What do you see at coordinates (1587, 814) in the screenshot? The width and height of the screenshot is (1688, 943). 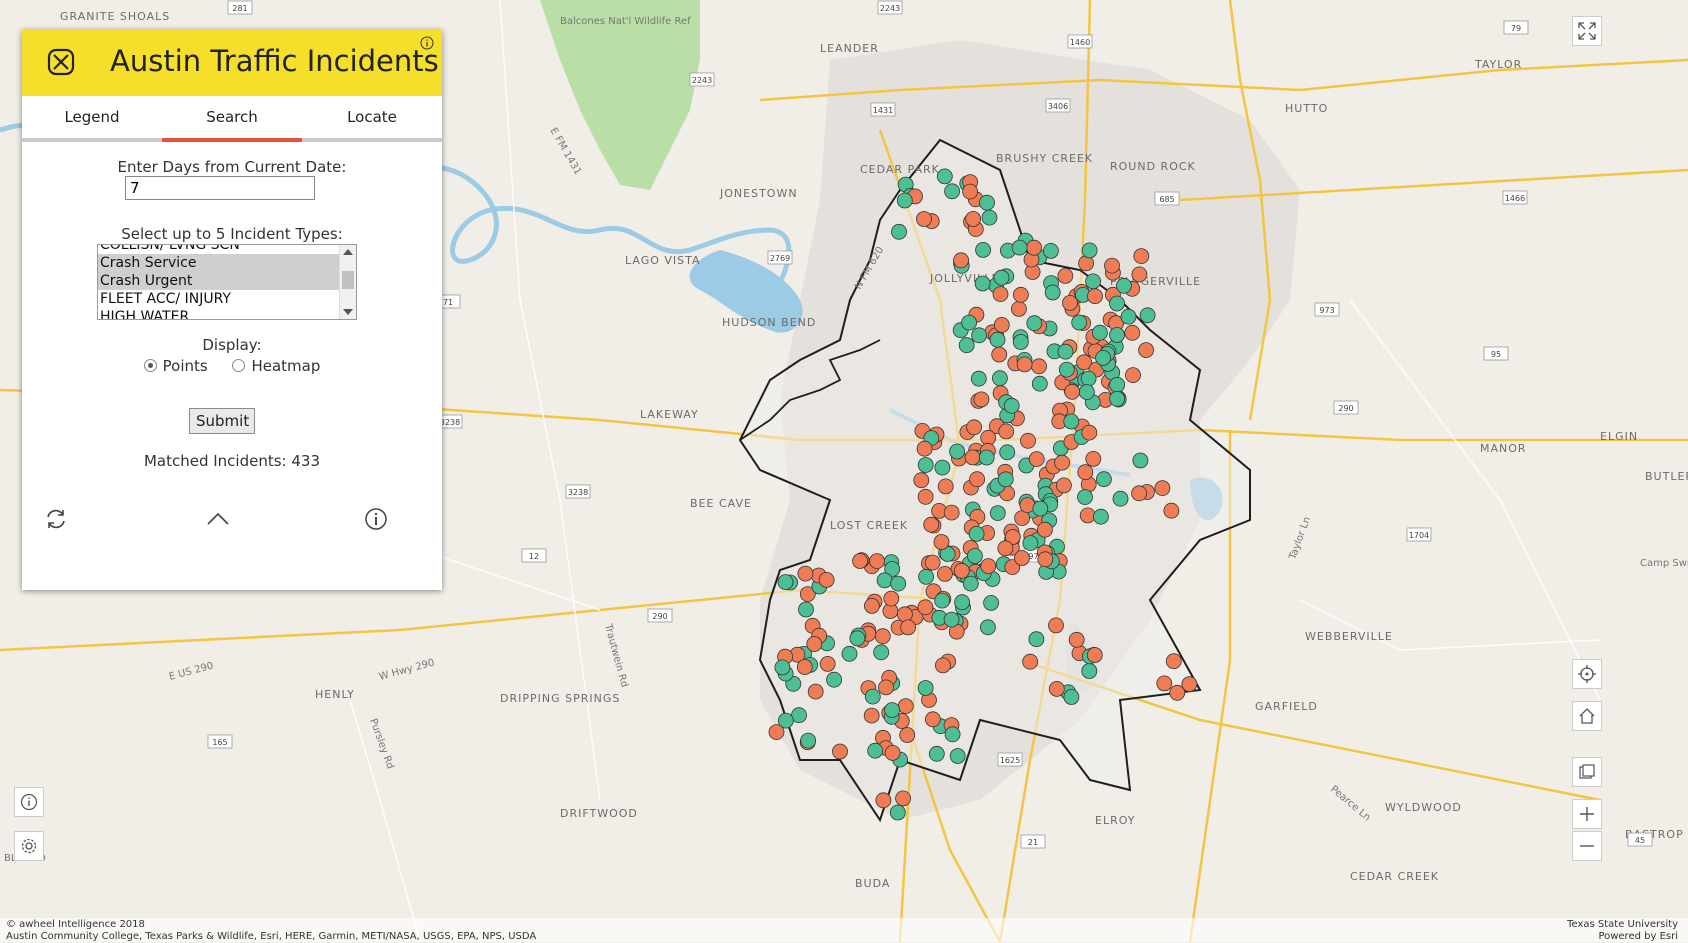 I see `zoom-in-button` at bounding box center [1587, 814].